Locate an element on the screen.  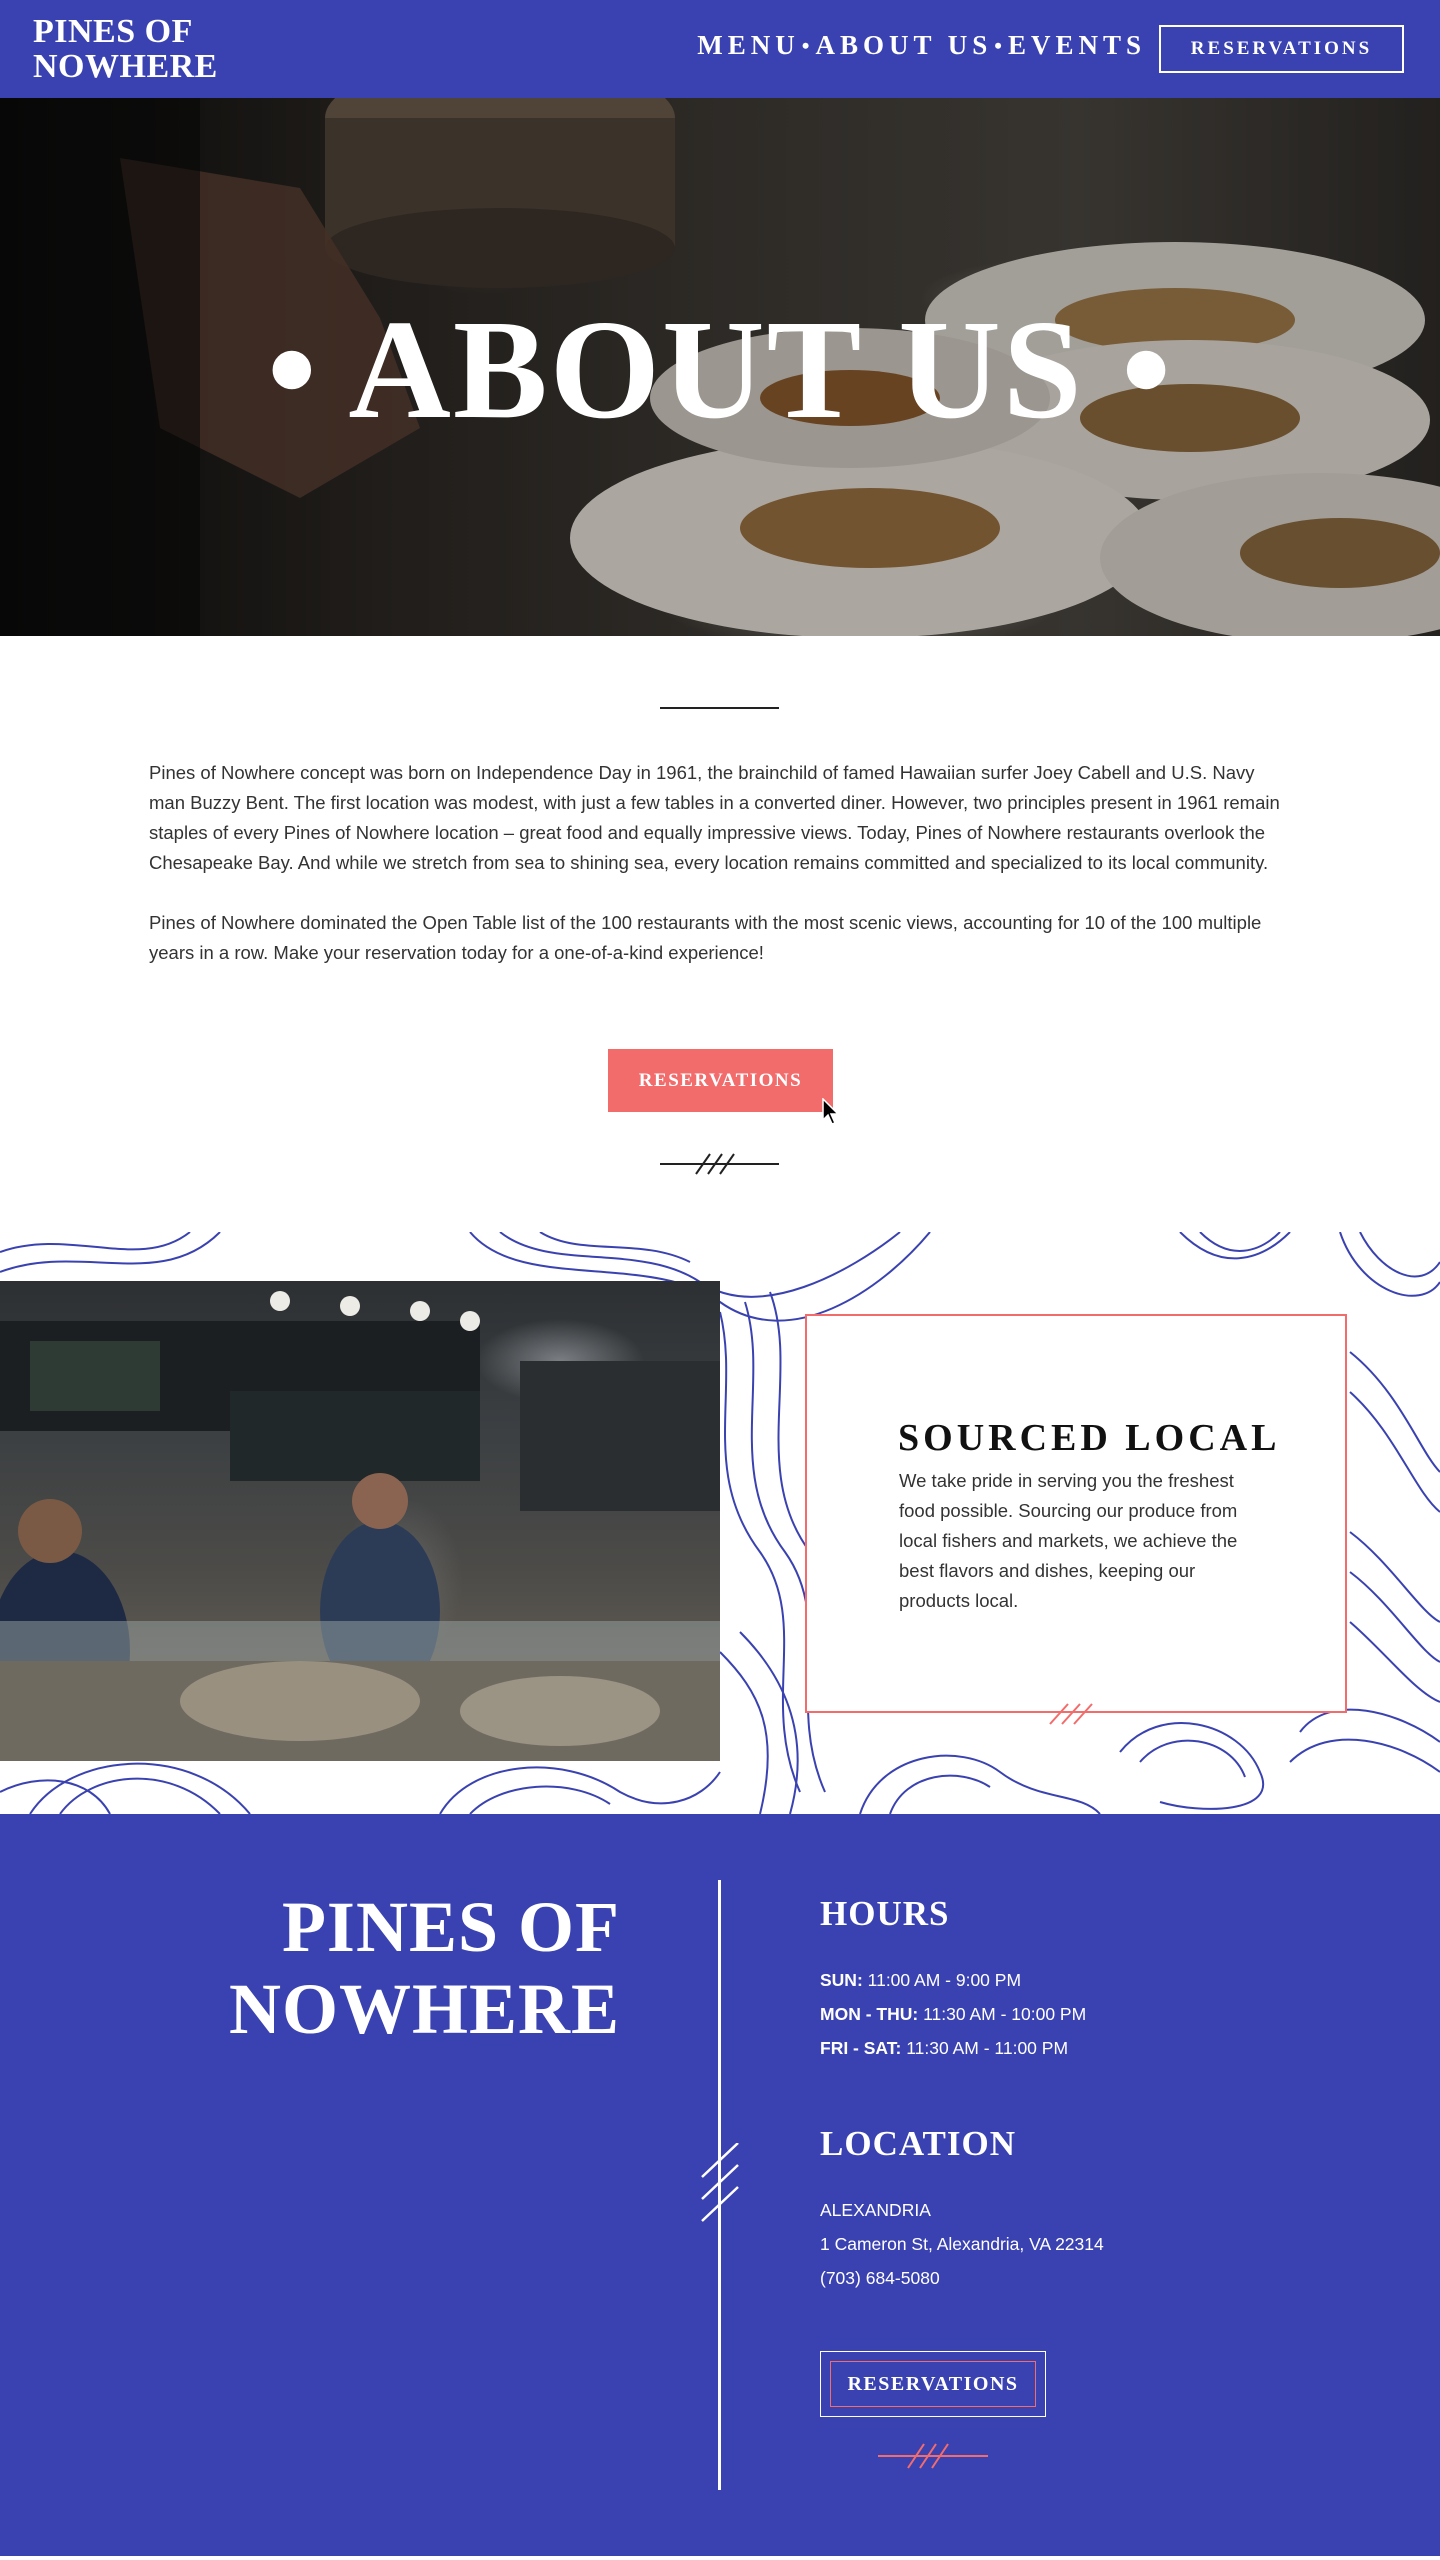
hours-heading: HOURS is located at coordinates (885, 1913).